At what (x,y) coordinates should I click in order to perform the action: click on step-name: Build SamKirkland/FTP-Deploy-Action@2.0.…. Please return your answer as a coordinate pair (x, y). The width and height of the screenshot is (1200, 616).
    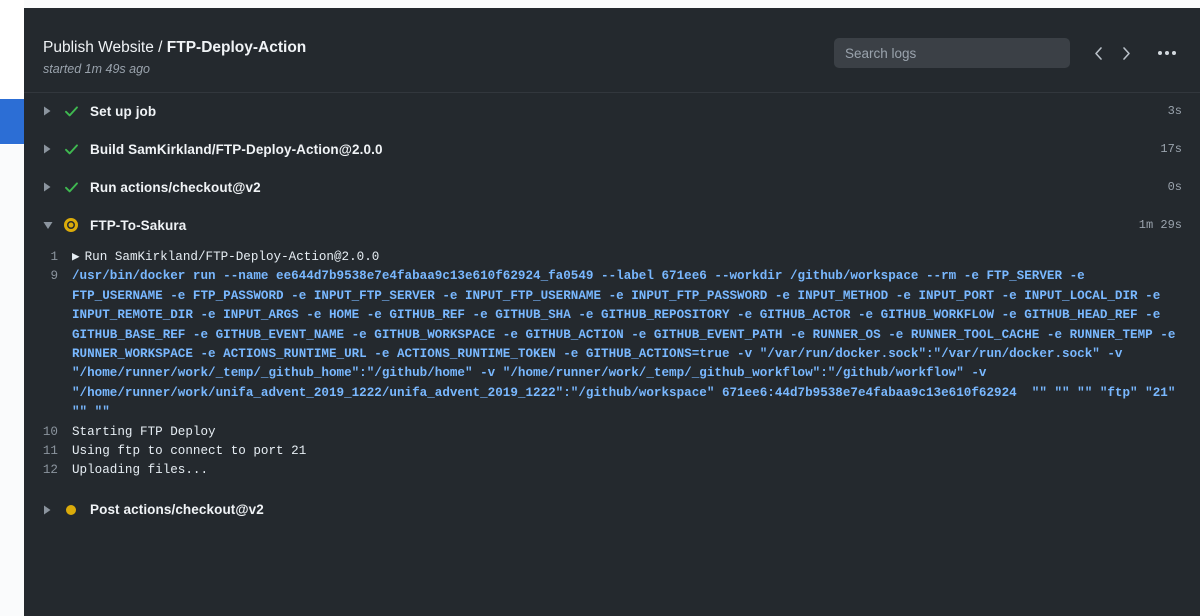
    Looking at the image, I should click on (236, 149).